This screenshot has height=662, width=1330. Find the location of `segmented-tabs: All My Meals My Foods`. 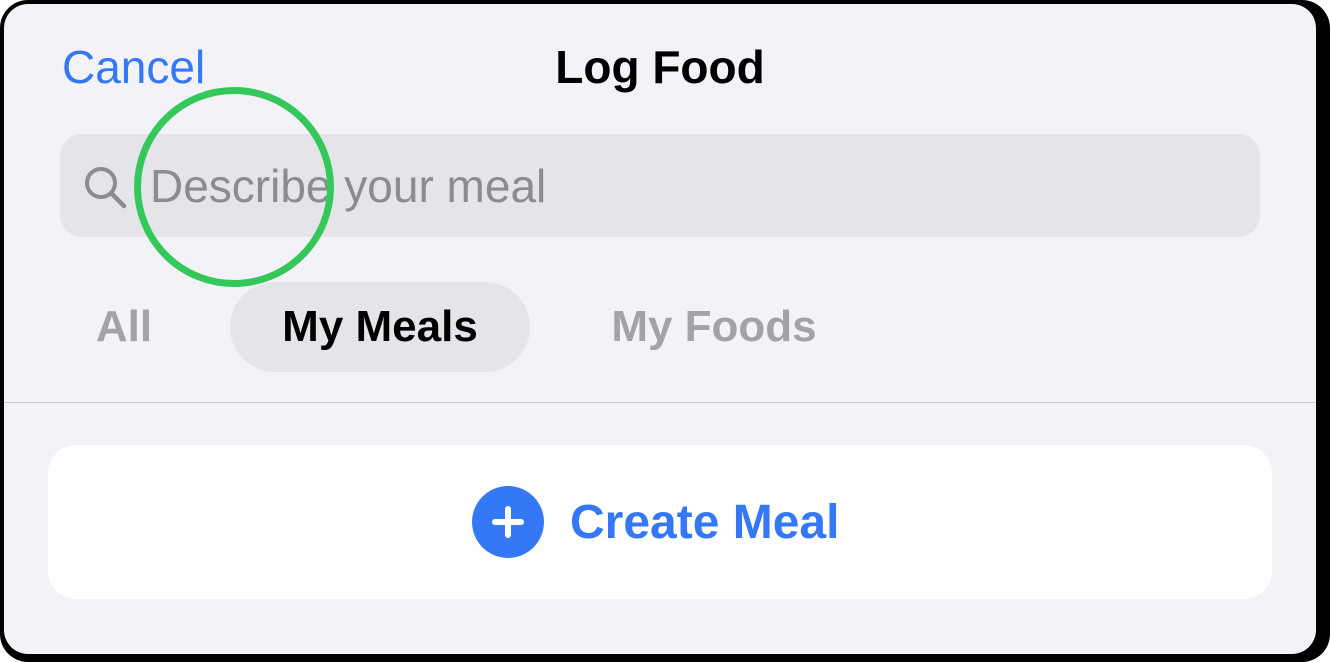

segmented-tabs: All My Meals My Foods is located at coordinates (660, 327).